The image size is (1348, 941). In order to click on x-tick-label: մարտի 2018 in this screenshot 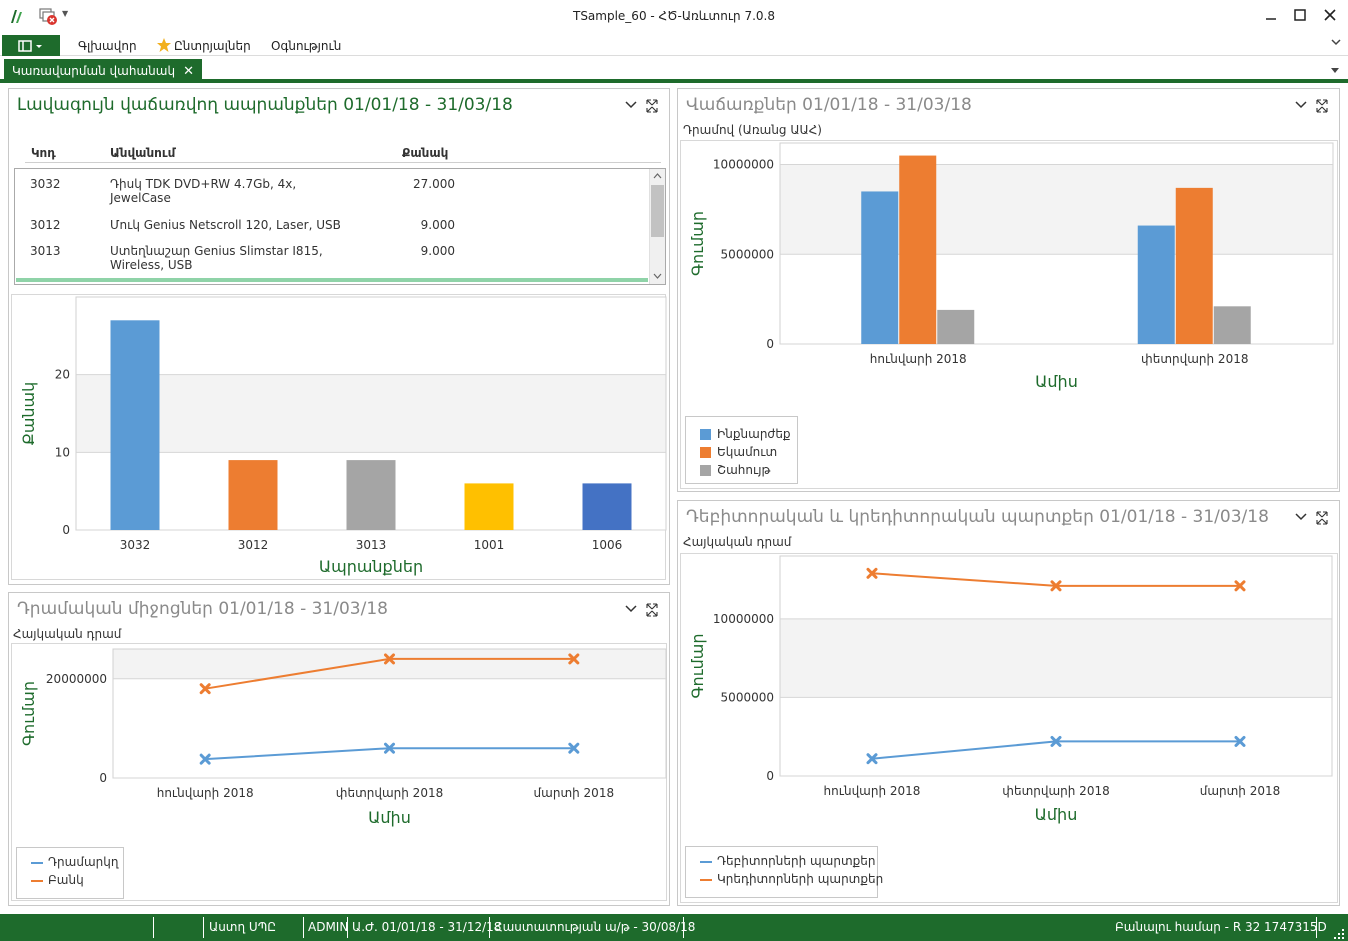, I will do `click(1240, 791)`.